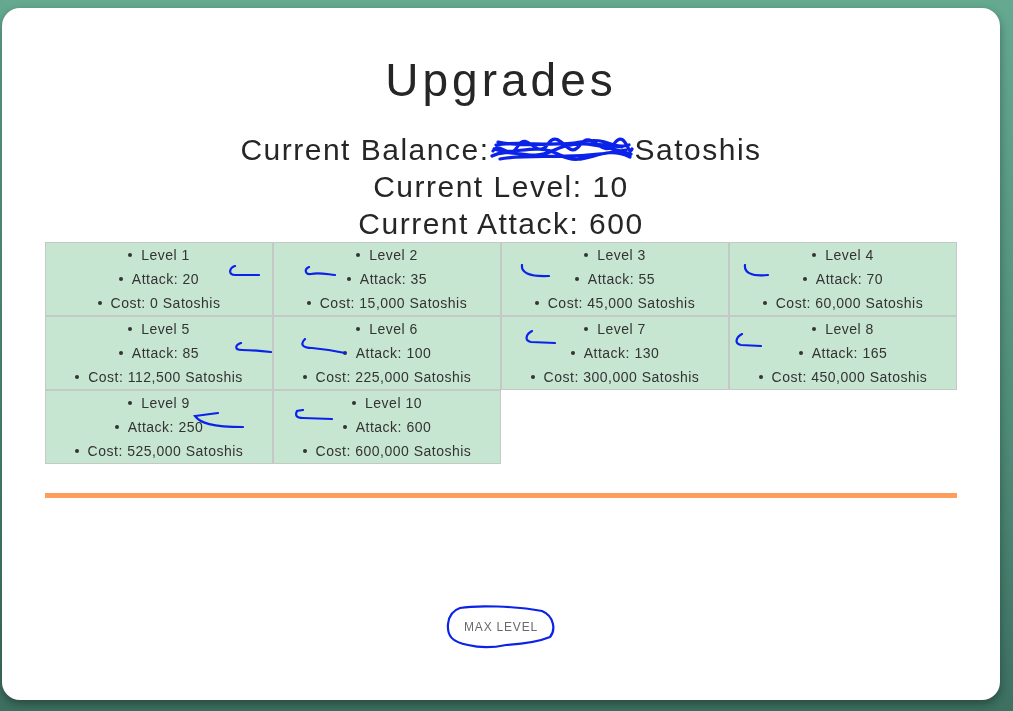 The image size is (1013, 711). I want to click on attack-label: Attack: 55, so click(621, 279).